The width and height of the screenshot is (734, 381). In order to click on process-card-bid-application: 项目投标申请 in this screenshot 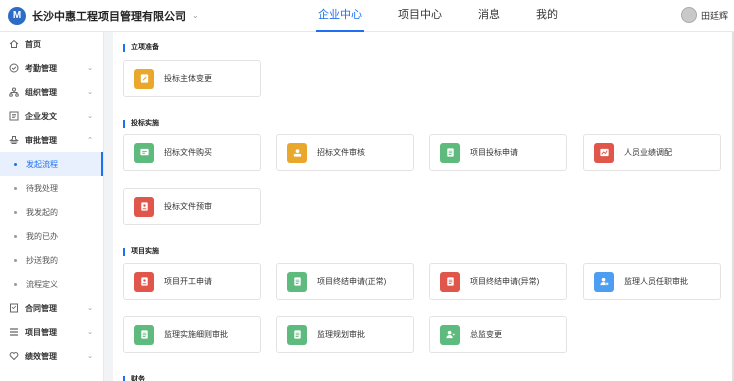, I will do `click(498, 152)`.